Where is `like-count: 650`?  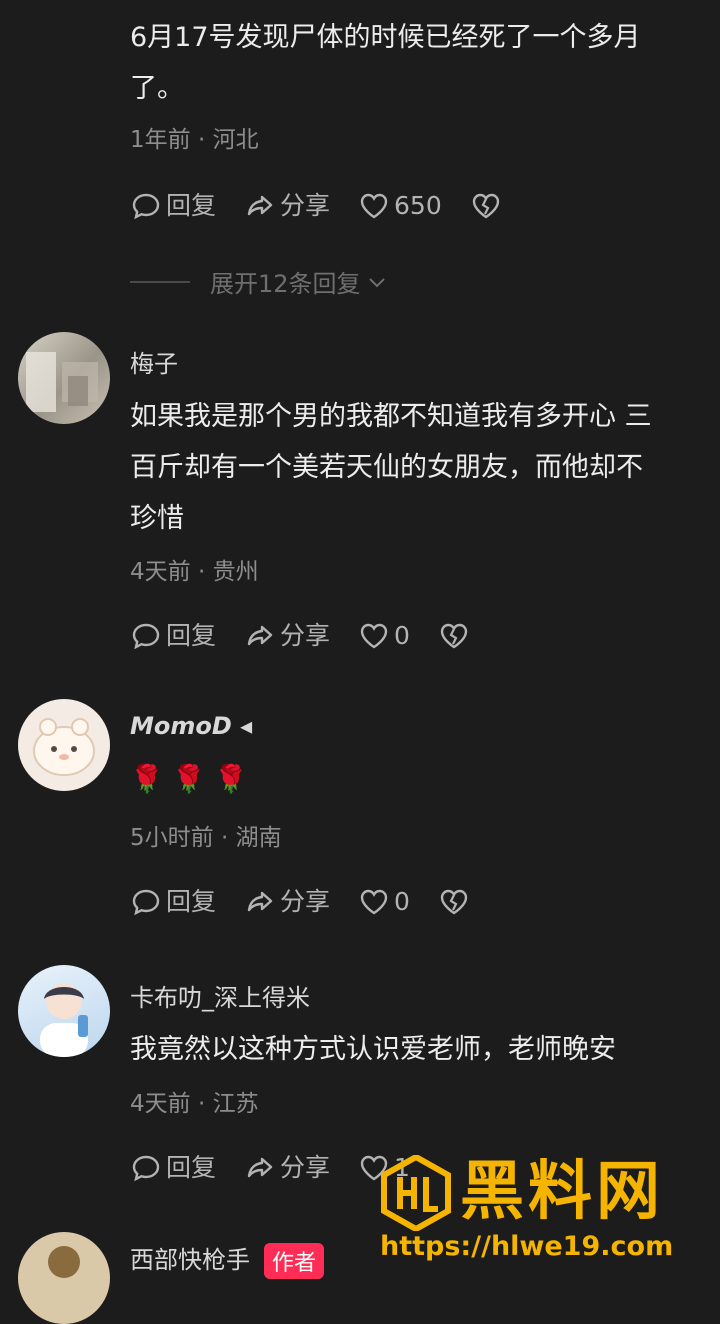
like-count: 650 is located at coordinates (418, 205).